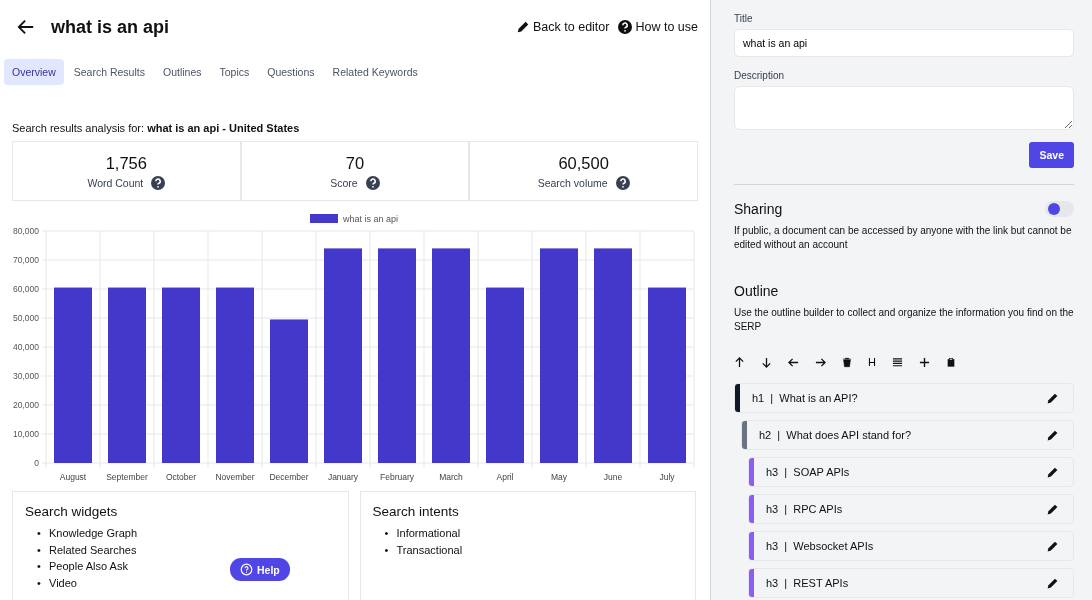 The width and height of the screenshot is (1092, 600). I want to click on axis-tick-label: February, so click(397, 477).